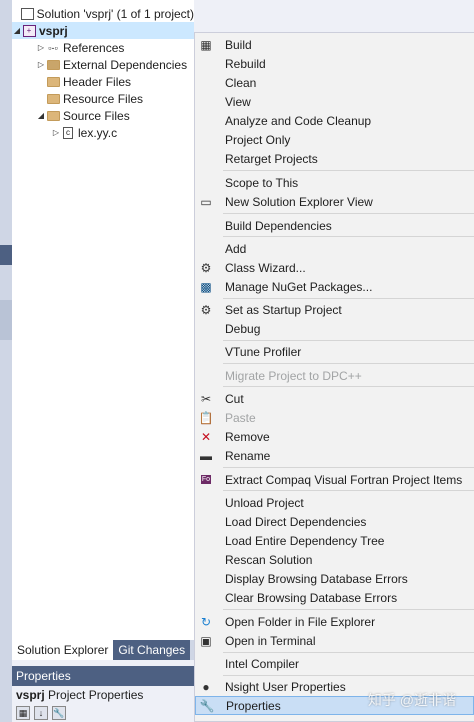 This screenshot has width=474, height=722. Describe the element at coordinates (96, 115) in the screenshot. I see `tree-item-label: Source Files` at that location.